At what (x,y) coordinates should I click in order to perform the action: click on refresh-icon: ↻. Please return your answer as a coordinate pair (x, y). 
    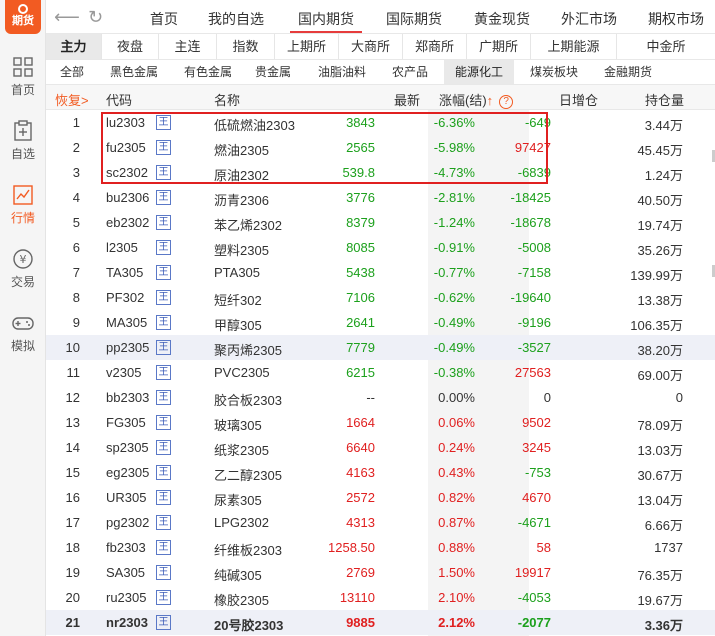
    Looking at the image, I should click on (95, 17).